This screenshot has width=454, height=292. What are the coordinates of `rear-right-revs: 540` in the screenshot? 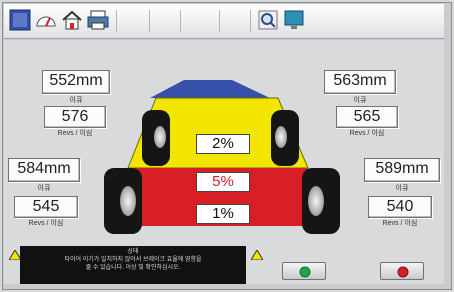 It's located at (400, 207).